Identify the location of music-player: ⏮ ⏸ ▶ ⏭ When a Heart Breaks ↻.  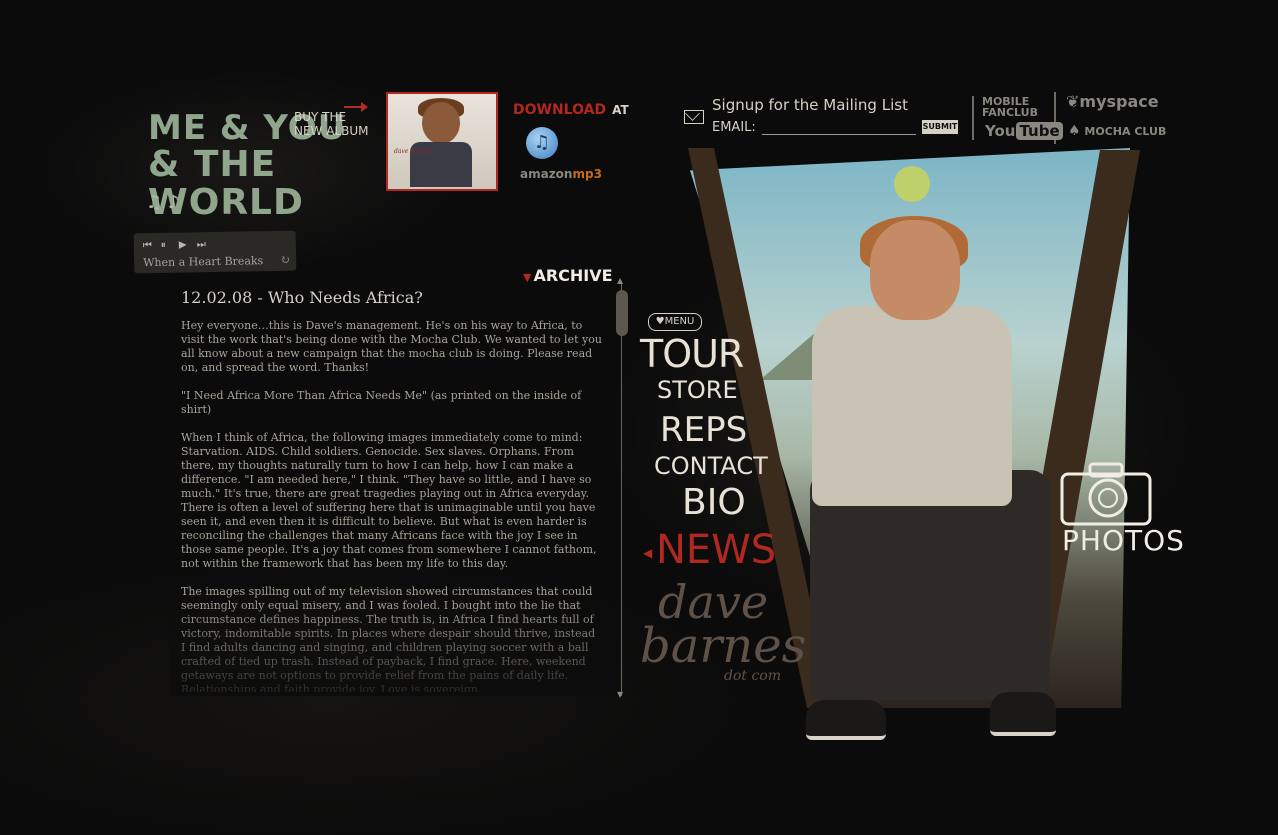
(215, 252).